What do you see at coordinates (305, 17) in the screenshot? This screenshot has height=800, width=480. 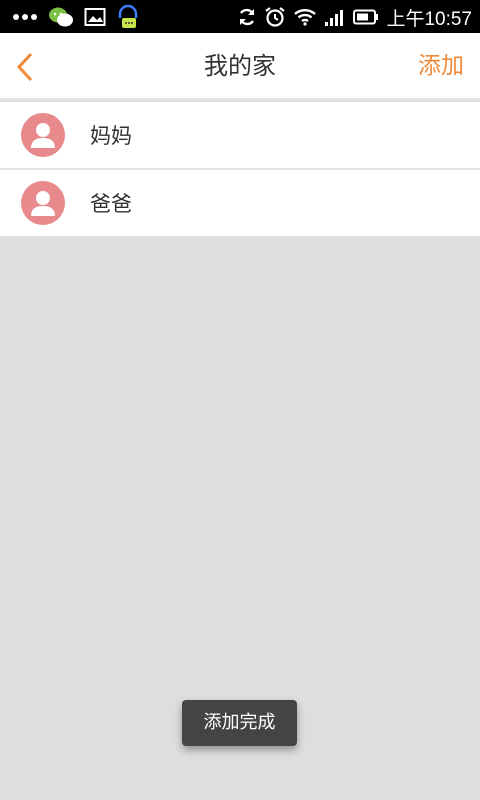 I see `wifi-icon` at bounding box center [305, 17].